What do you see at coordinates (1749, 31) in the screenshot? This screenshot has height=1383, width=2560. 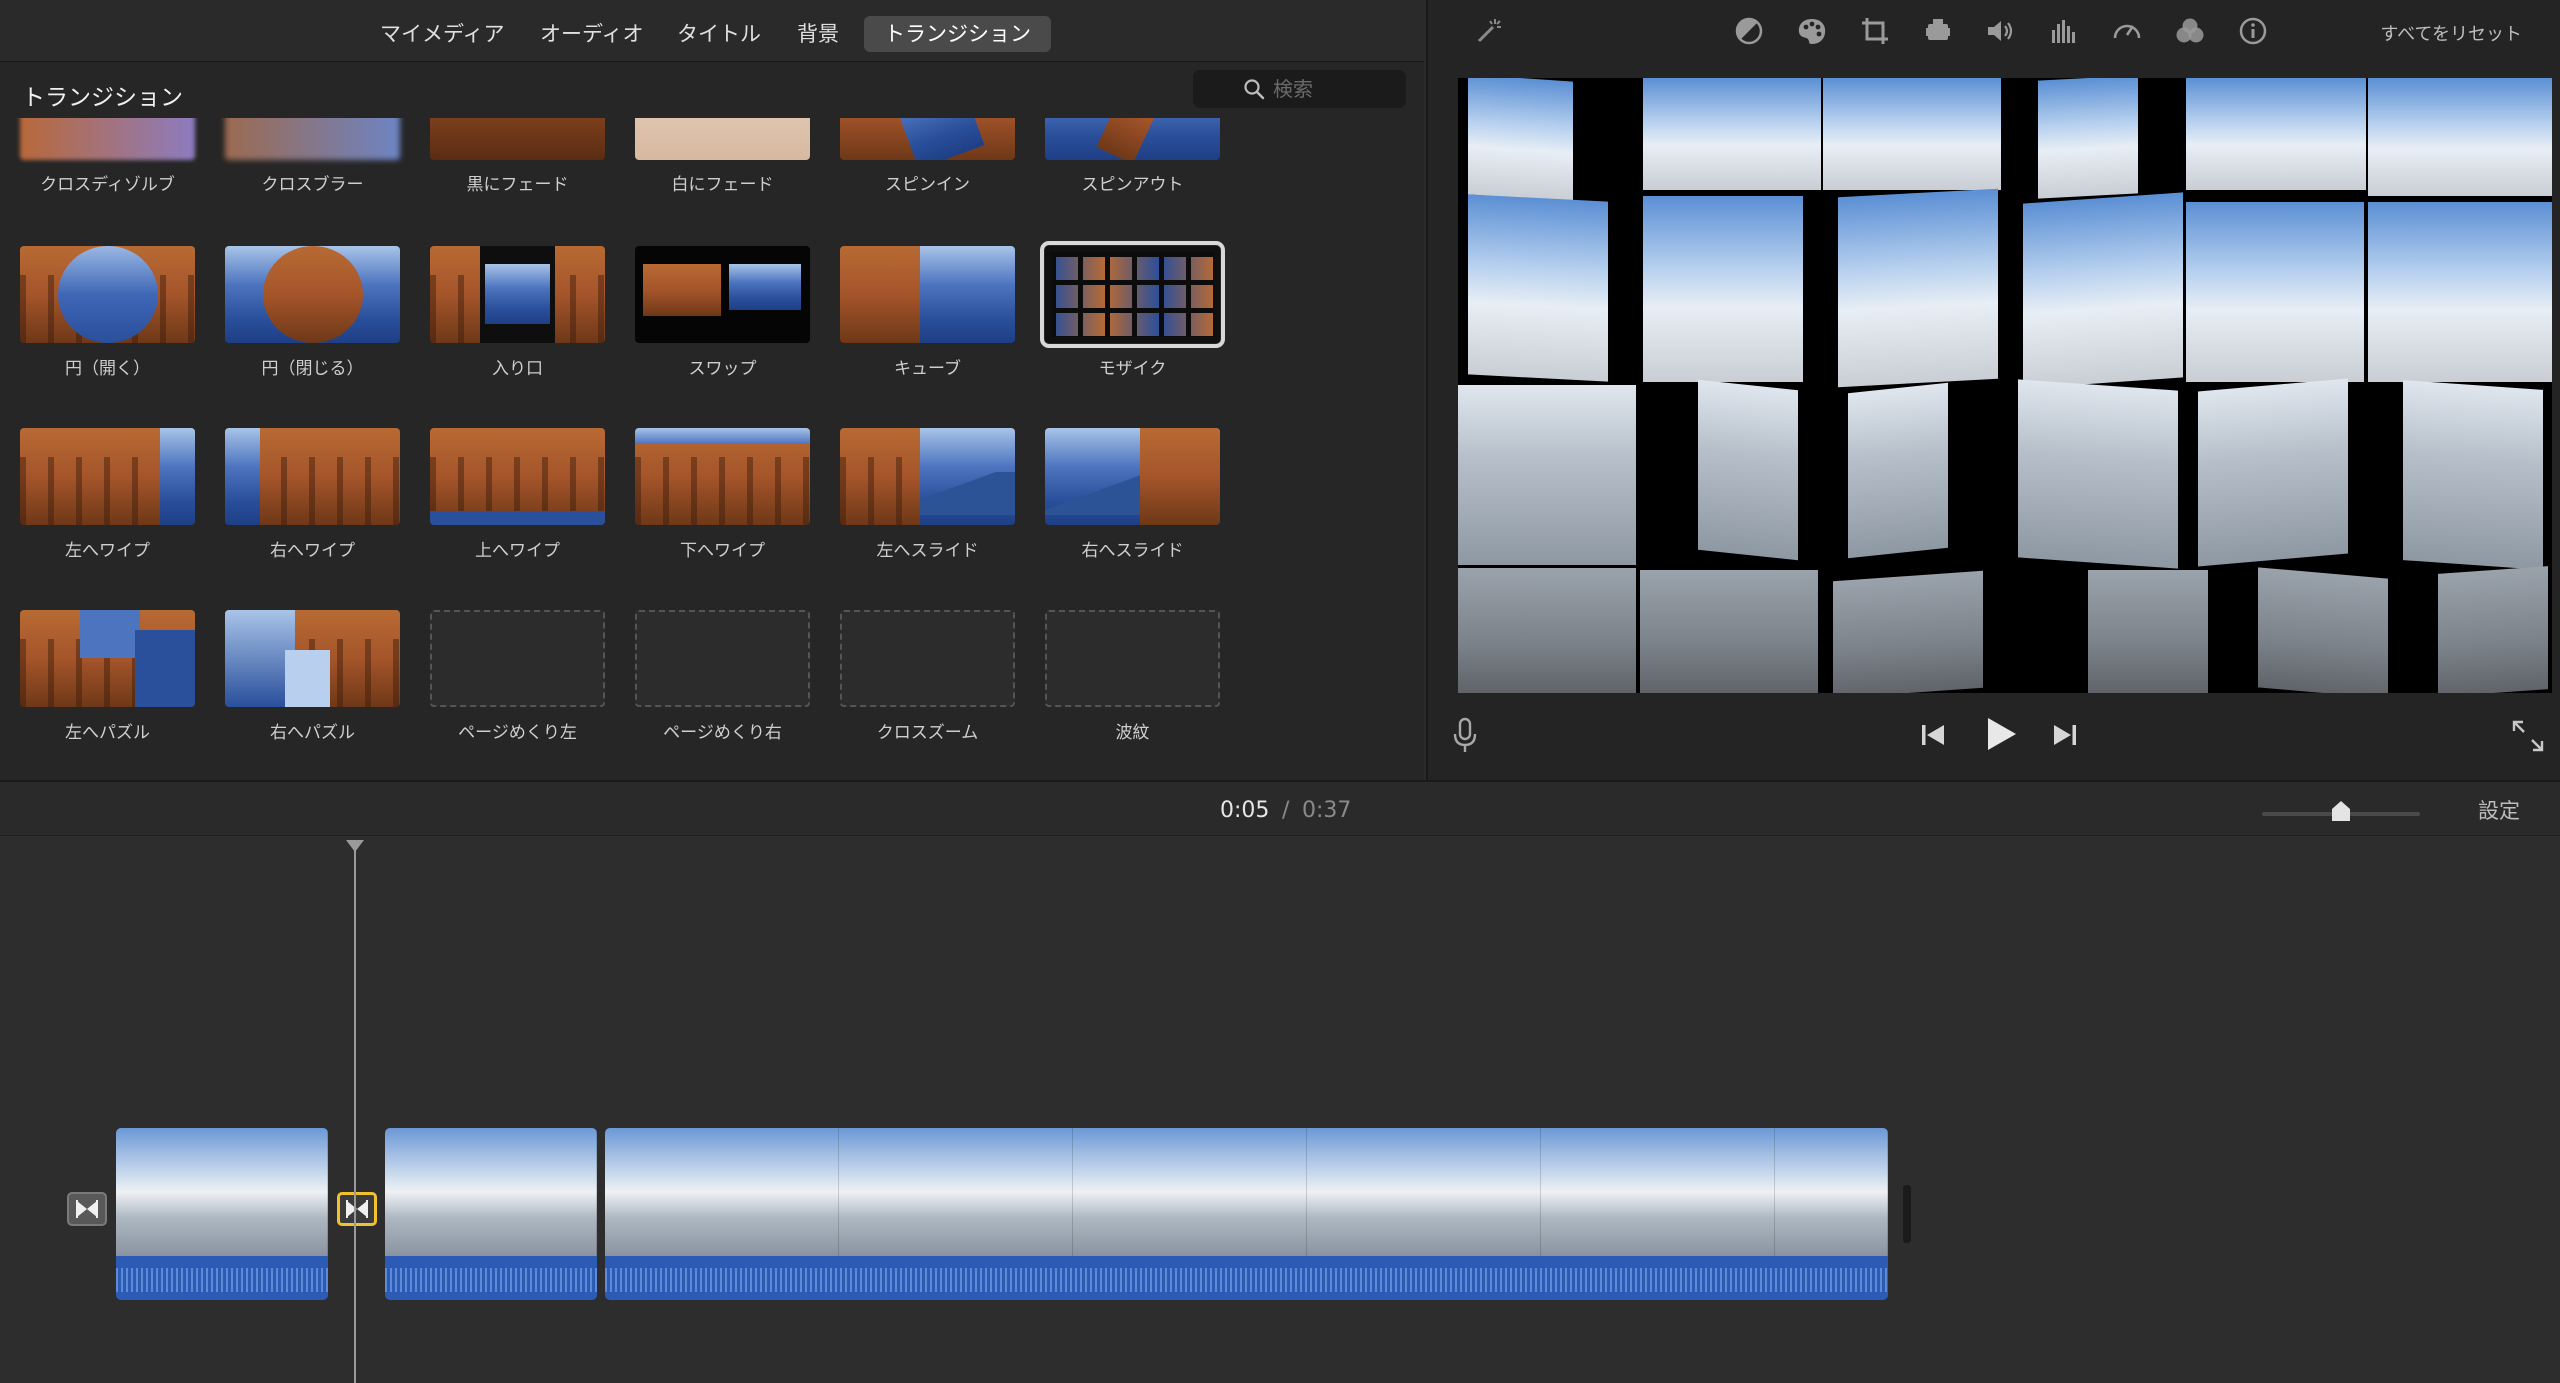 I see `color-balance-icon` at bounding box center [1749, 31].